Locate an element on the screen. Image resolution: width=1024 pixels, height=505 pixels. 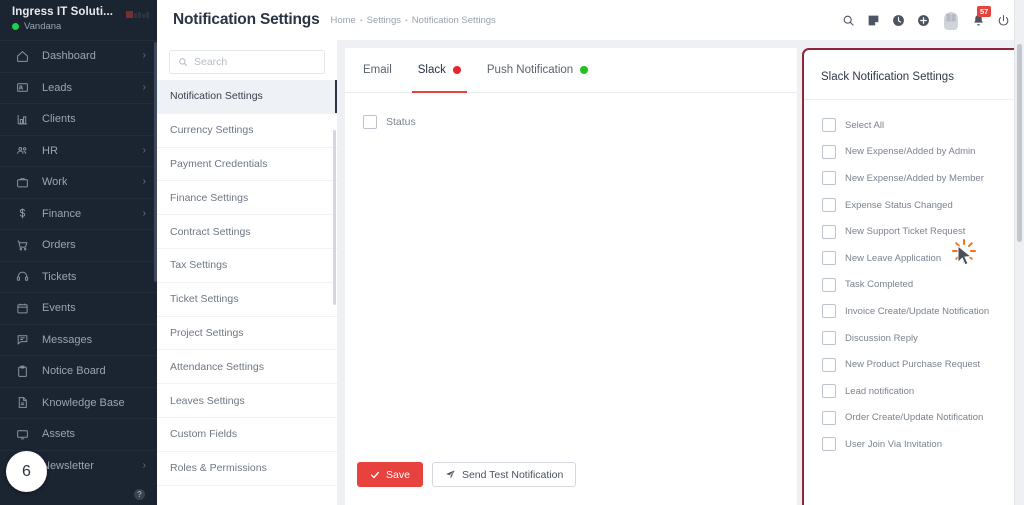
settings-menu-label: Project Settings is located at coordinates (207, 332).